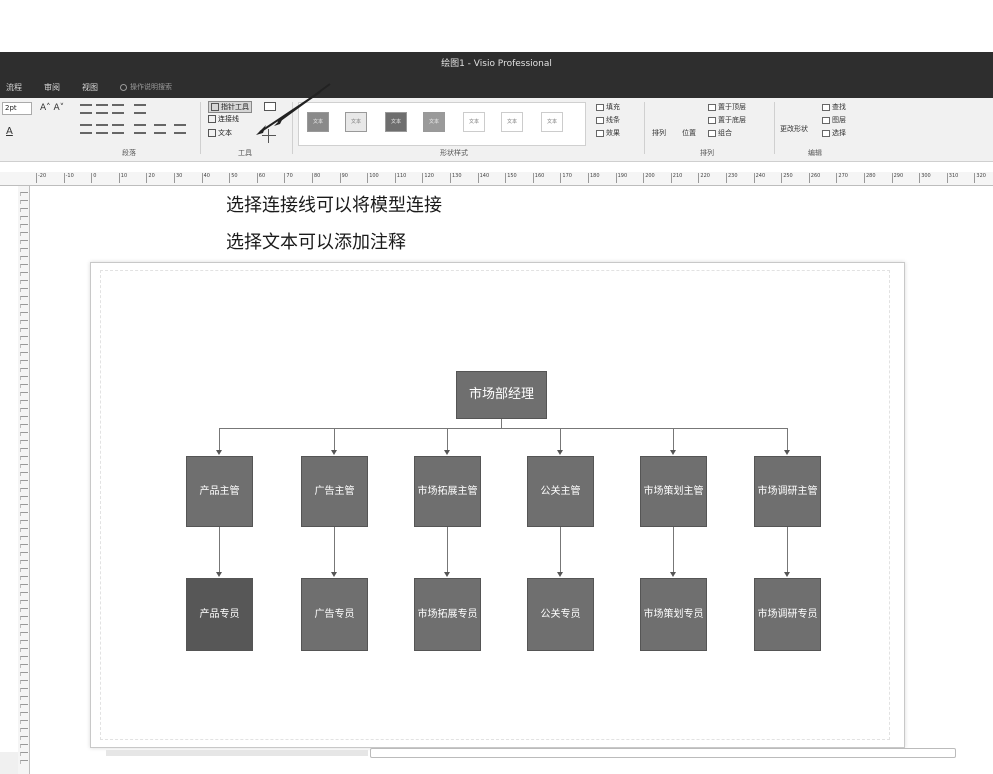 This screenshot has height=774, width=993. I want to click on align-middle-icon, so click(102, 129).